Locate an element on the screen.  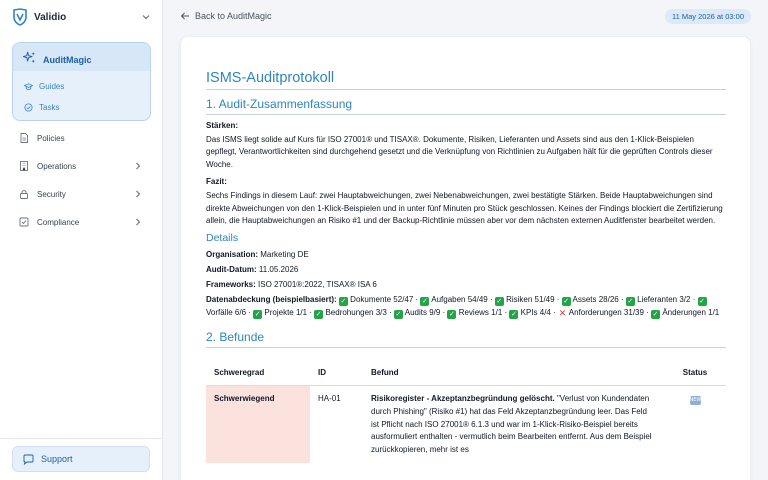
auditmagic-section: AuditMagic Guides Tasks is located at coordinates (81, 81).